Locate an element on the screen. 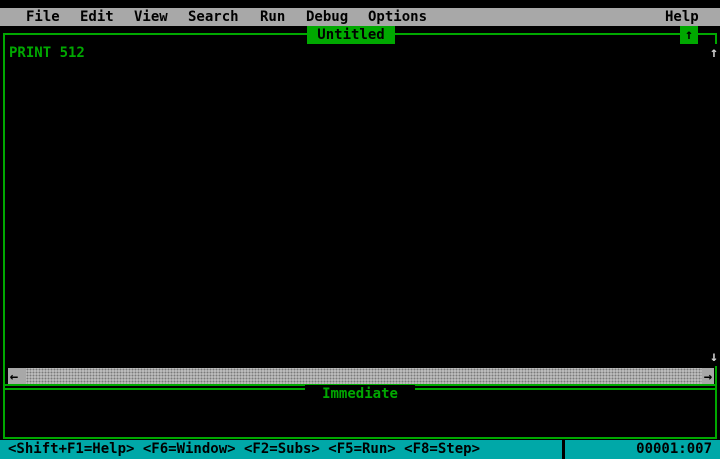  menu-file: File is located at coordinates (43, 17).